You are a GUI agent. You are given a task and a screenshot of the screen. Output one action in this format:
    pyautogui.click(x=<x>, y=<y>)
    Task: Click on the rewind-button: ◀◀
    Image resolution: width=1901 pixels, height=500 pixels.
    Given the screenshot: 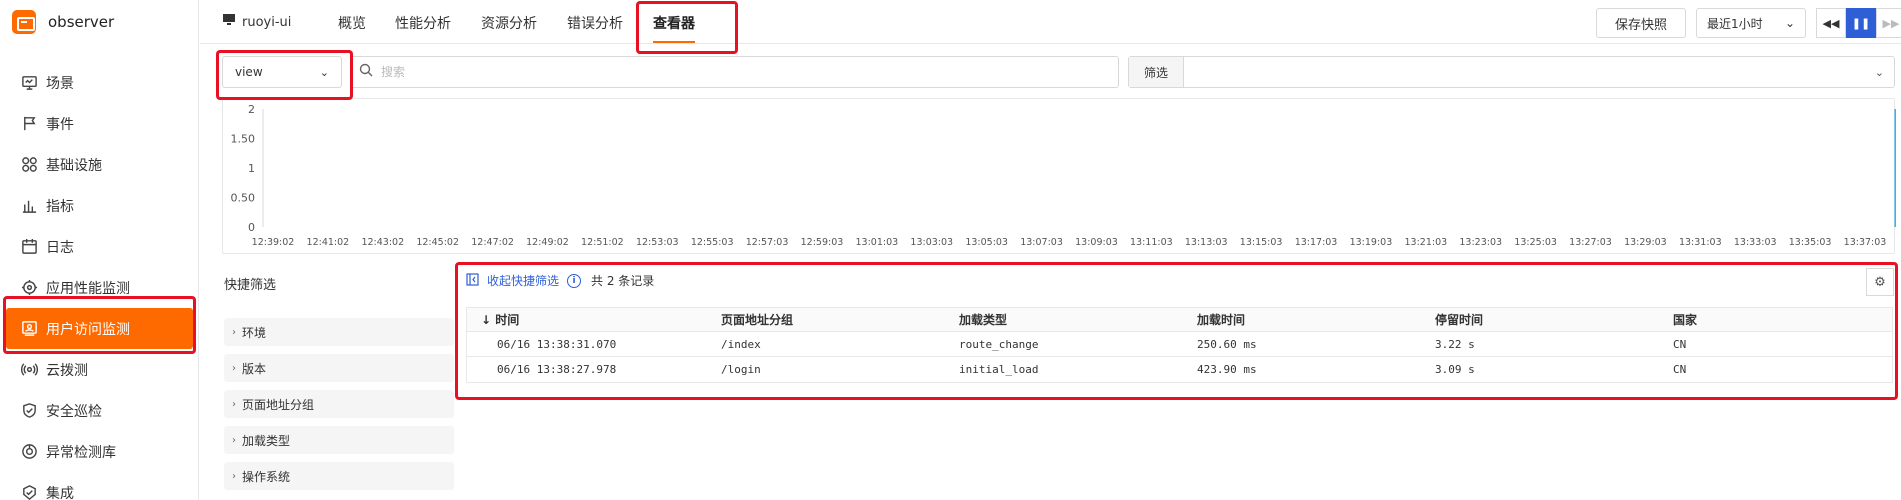 What is the action you would take?
    pyautogui.click(x=1831, y=23)
    